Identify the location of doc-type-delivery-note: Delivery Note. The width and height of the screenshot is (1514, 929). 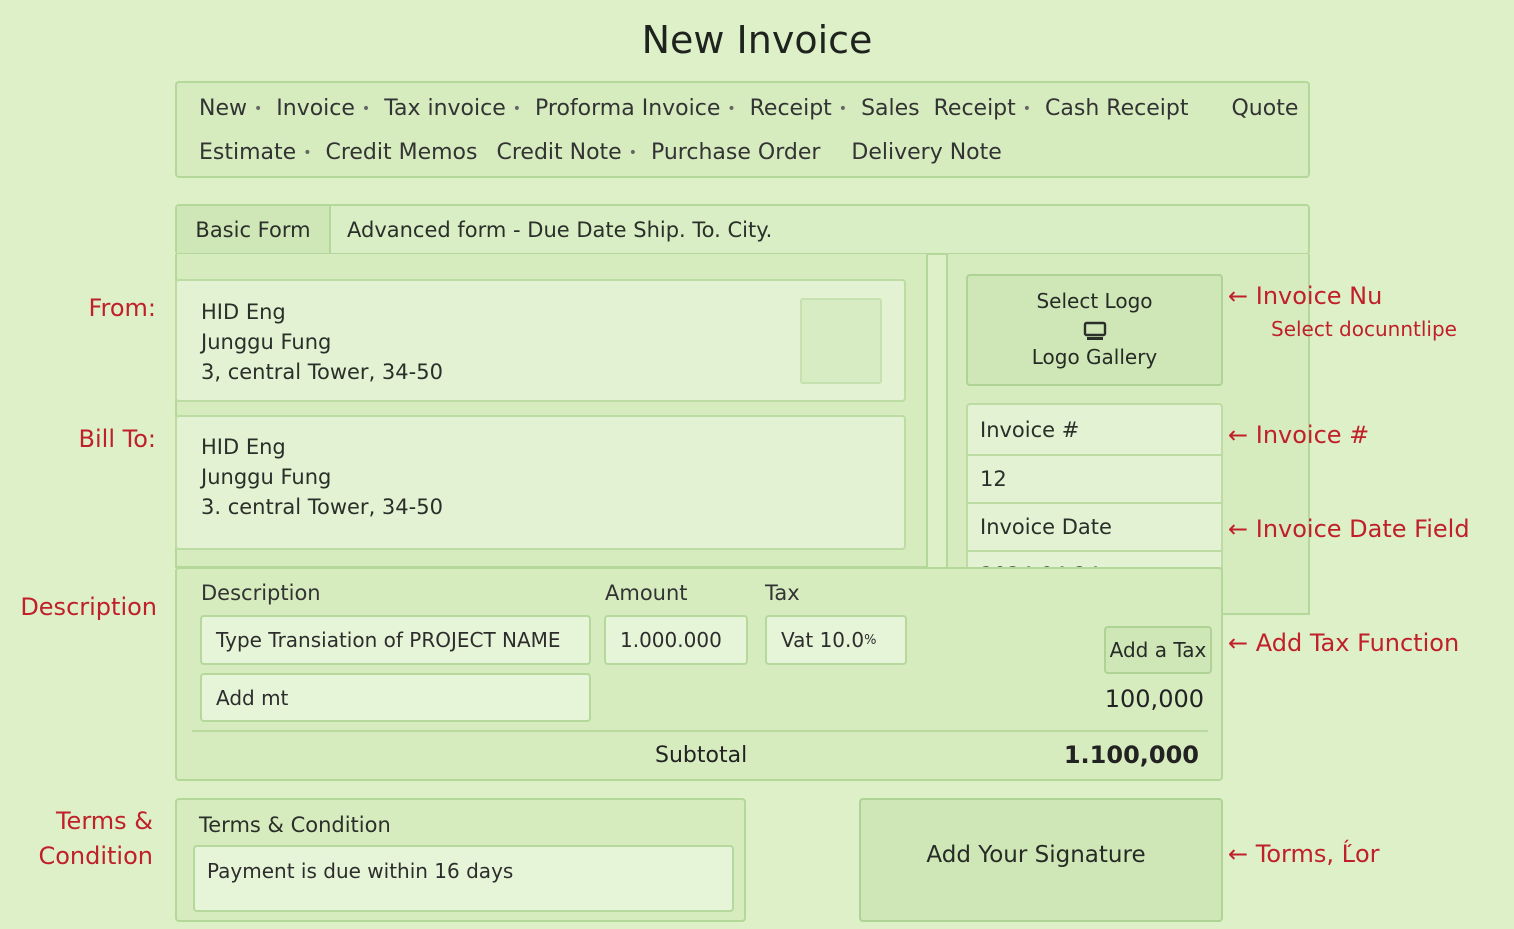
(926, 152).